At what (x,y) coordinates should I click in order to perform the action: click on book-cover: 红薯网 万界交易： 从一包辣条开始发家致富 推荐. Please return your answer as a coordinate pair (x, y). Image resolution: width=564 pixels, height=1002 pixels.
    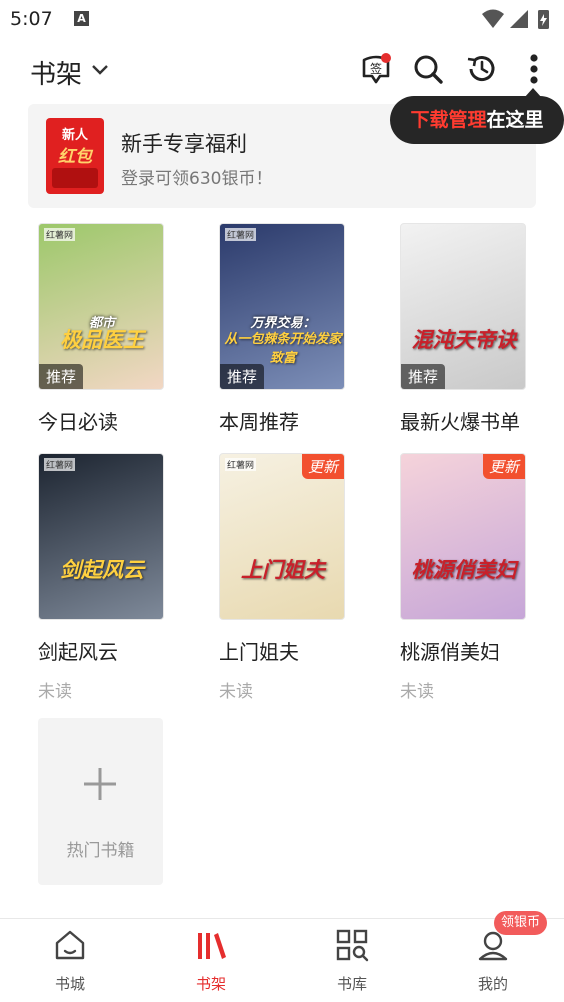
    Looking at the image, I should click on (282, 306).